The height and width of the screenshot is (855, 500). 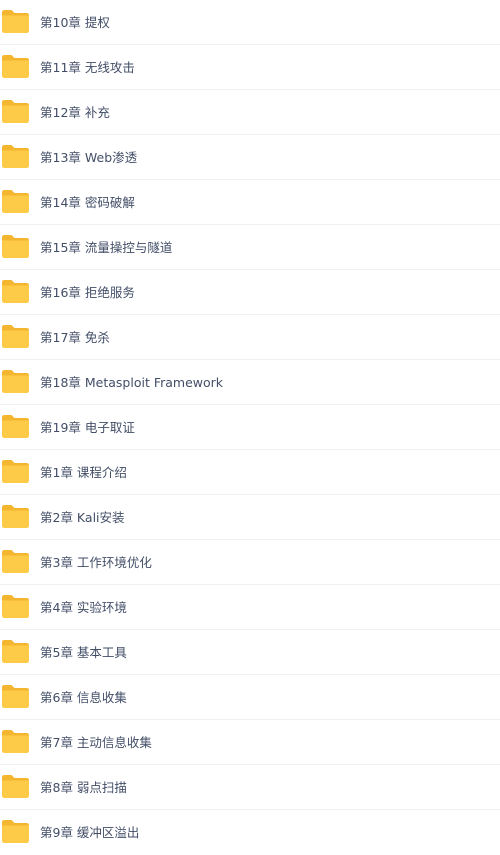 What do you see at coordinates (250, 247) in the screenshot?
I see `folder-item: 第15章 流量操控与隧道` at bounding box center [250, 247].